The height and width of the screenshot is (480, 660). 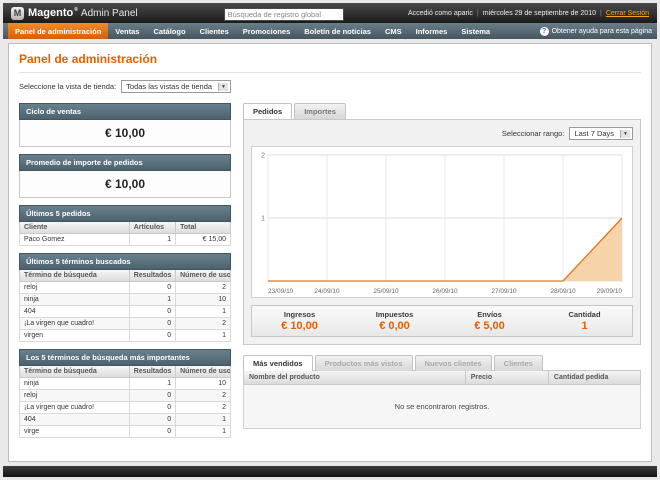 What do you see at coordinates (176, 86) in the screenshot?
I see `store-view-select: Todas las vistas de tienda` at bounding box center [176, 86].